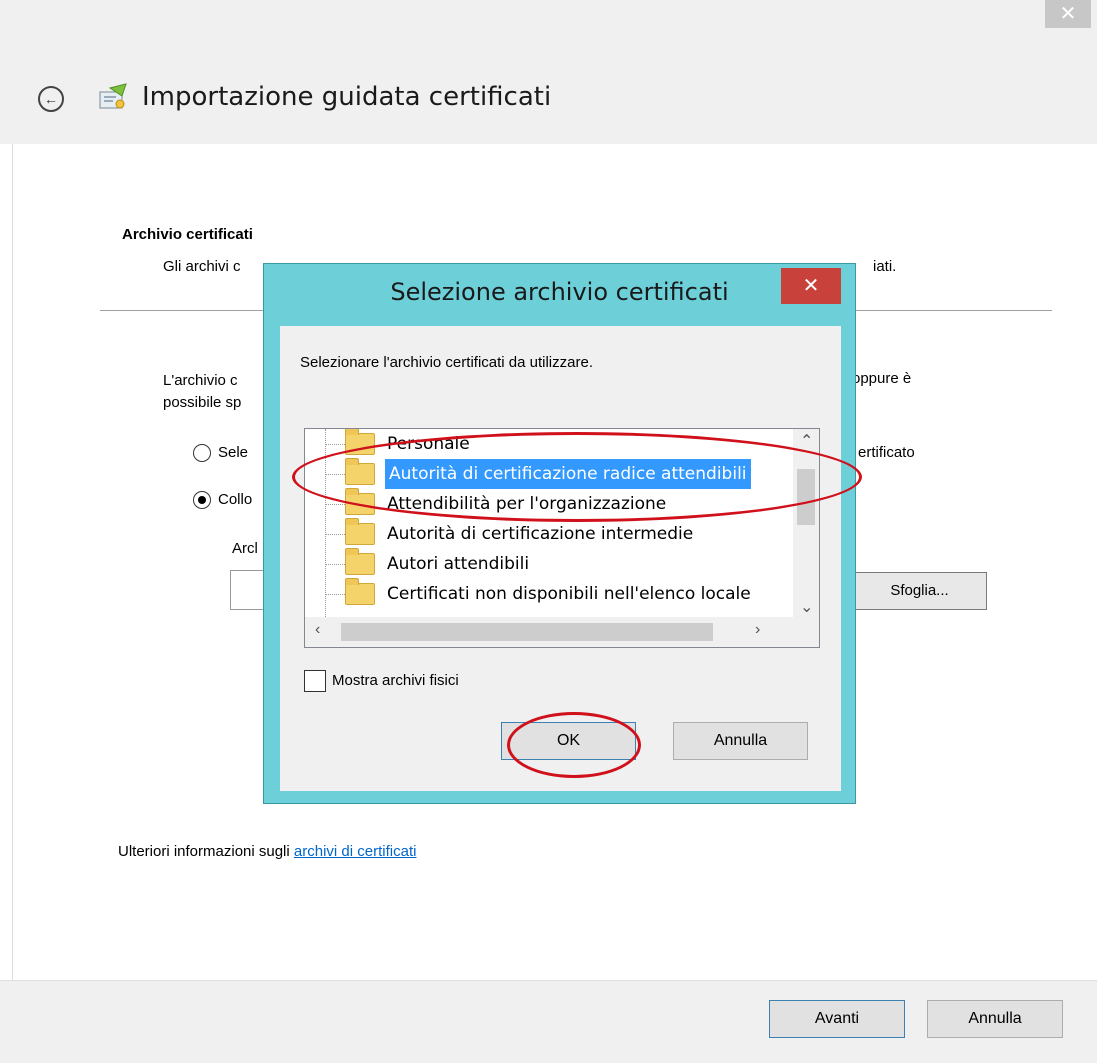  I want to click on horizontal-scroll-thumb, so click(527, 632).